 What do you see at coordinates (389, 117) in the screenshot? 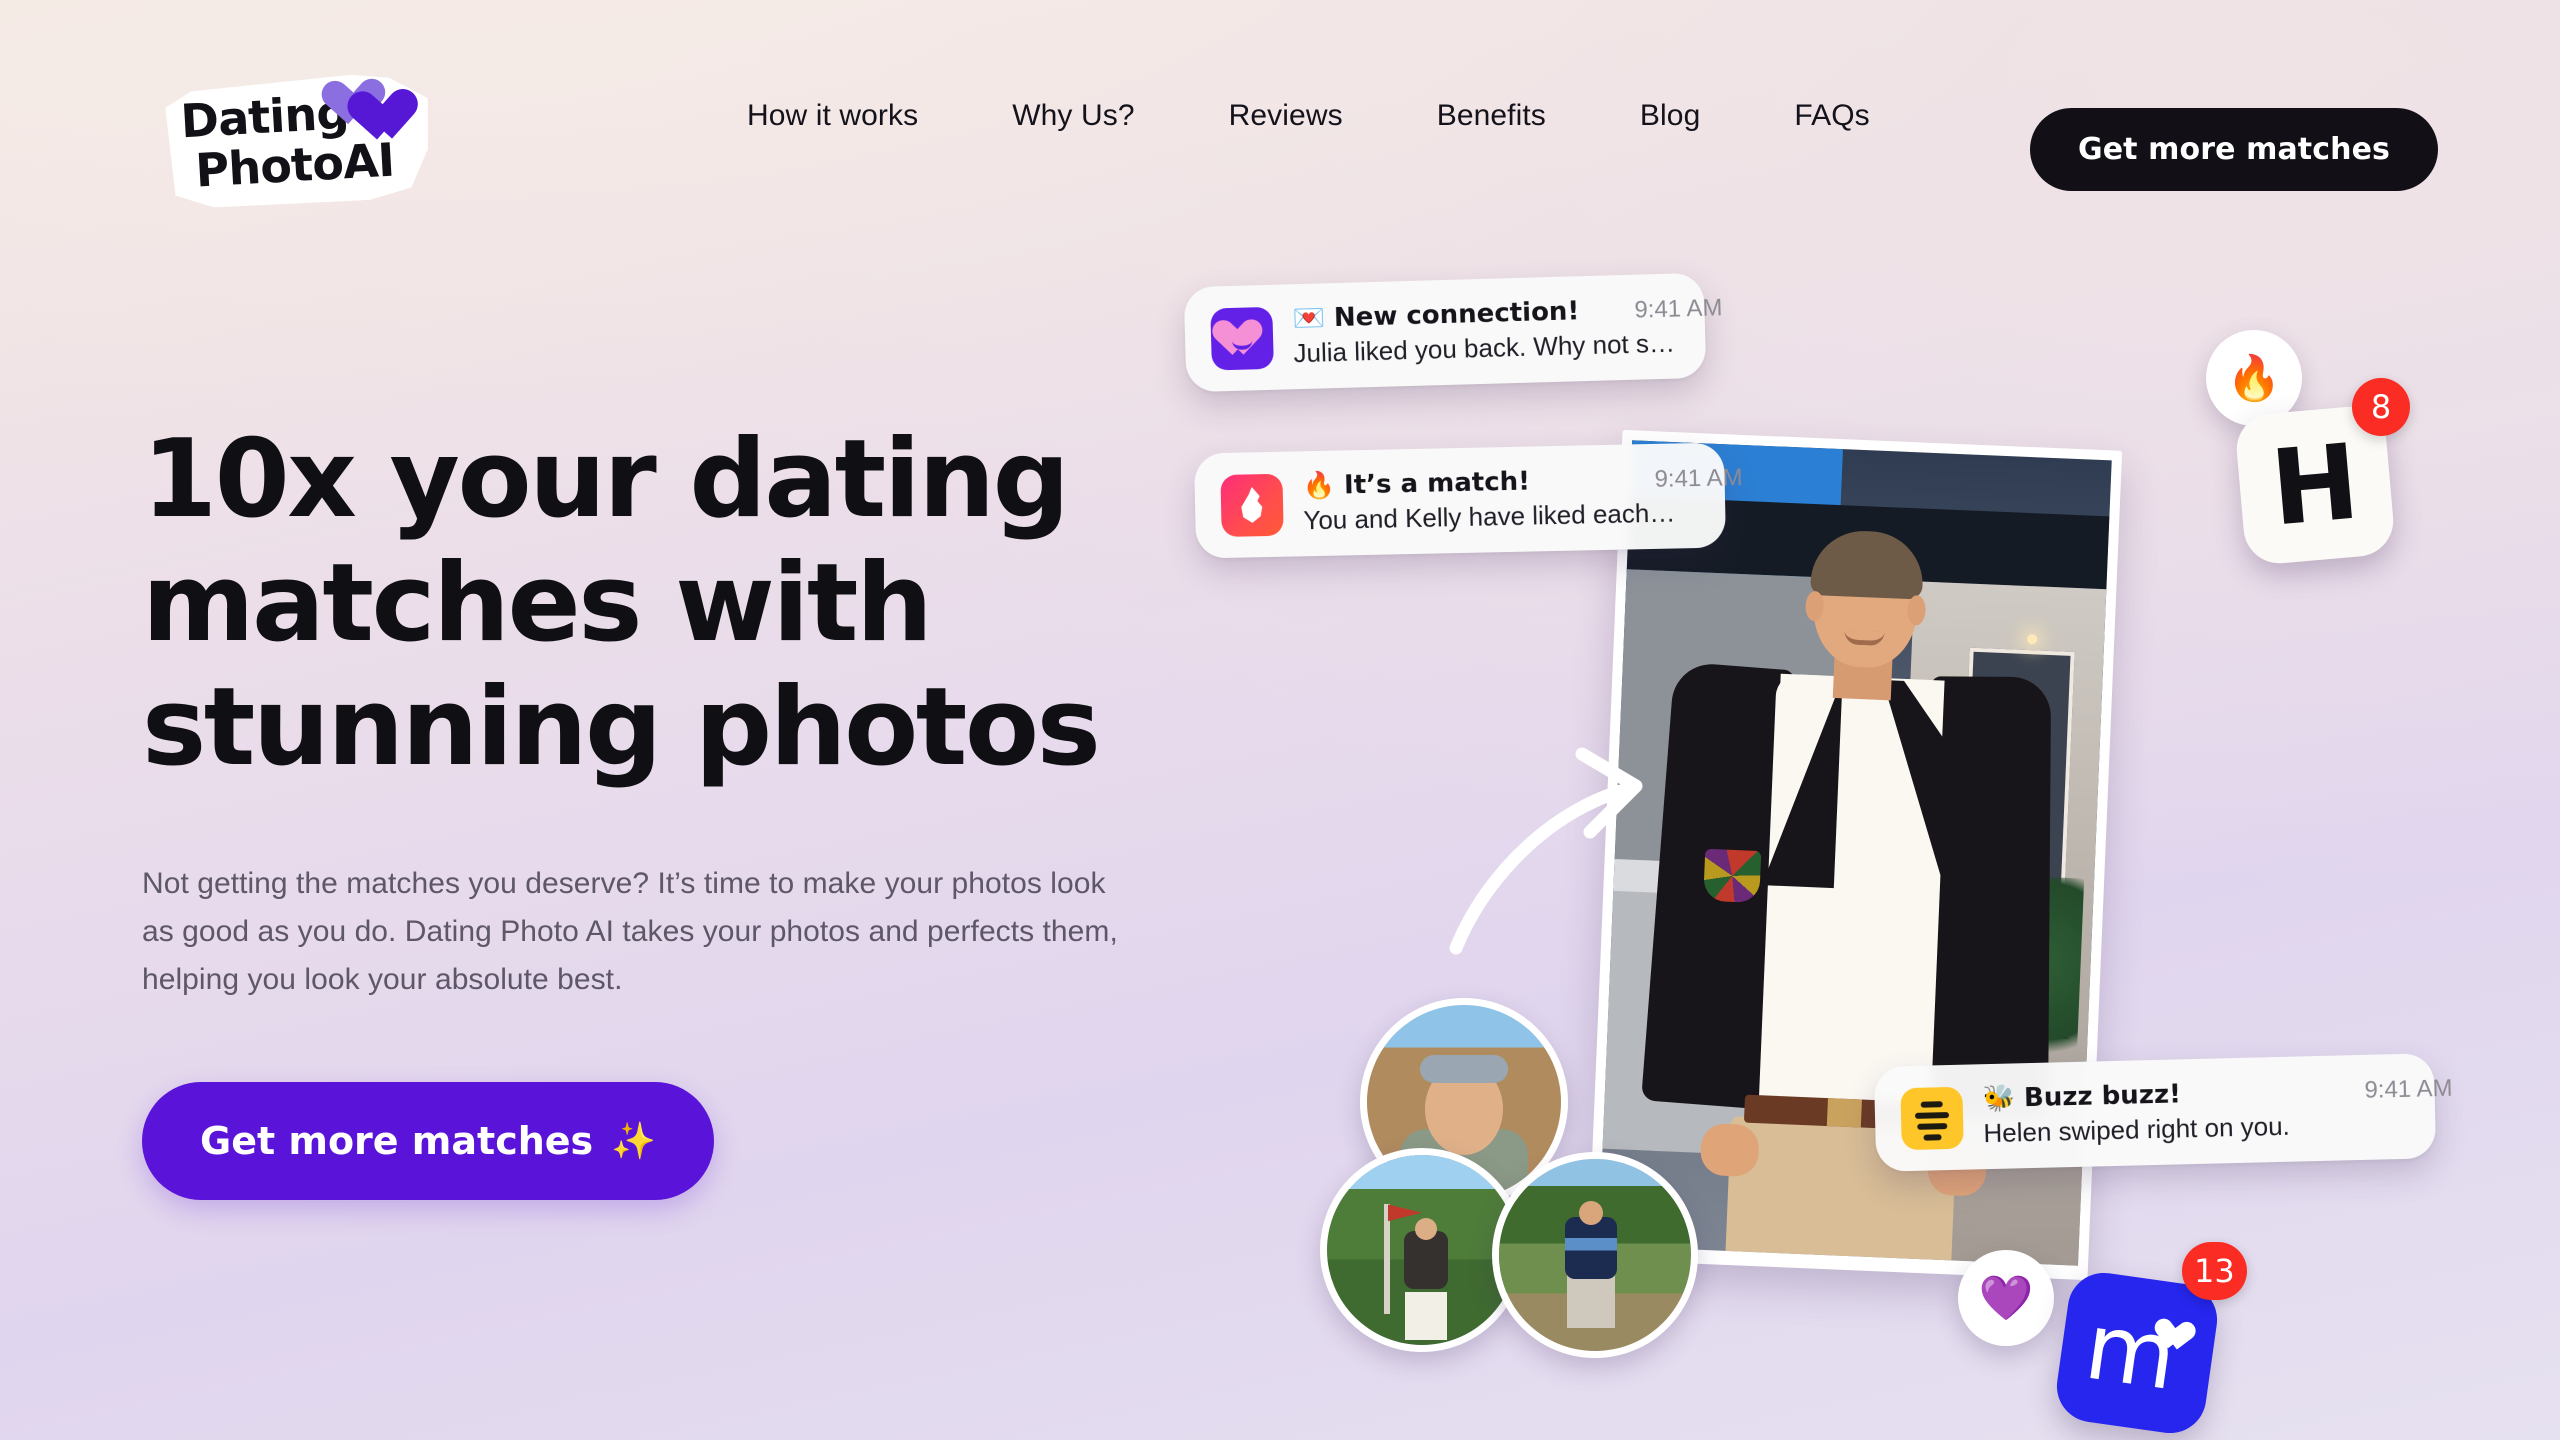
I see `heart-icon-dark` at bounding box center [389, 117].